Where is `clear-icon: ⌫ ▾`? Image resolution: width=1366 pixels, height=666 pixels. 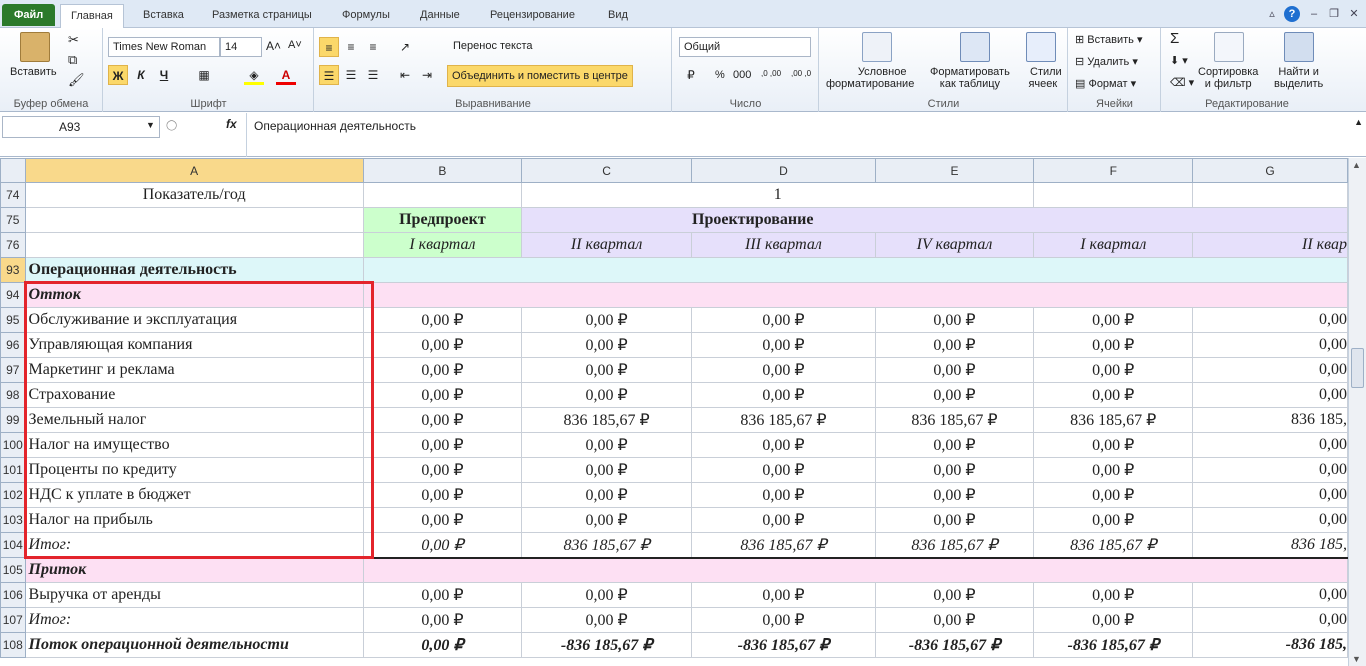 clear-icon: ⌫ ▾ is located at coordinates (1182, 82).